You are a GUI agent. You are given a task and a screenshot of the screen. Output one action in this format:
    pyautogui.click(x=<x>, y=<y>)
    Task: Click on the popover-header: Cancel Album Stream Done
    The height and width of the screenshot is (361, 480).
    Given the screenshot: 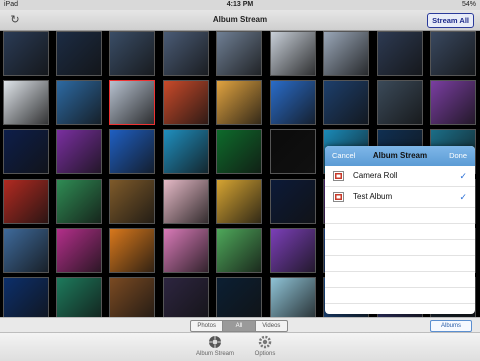 What is the action you would take?
    pyautogui.click(x=400, y=156)
    